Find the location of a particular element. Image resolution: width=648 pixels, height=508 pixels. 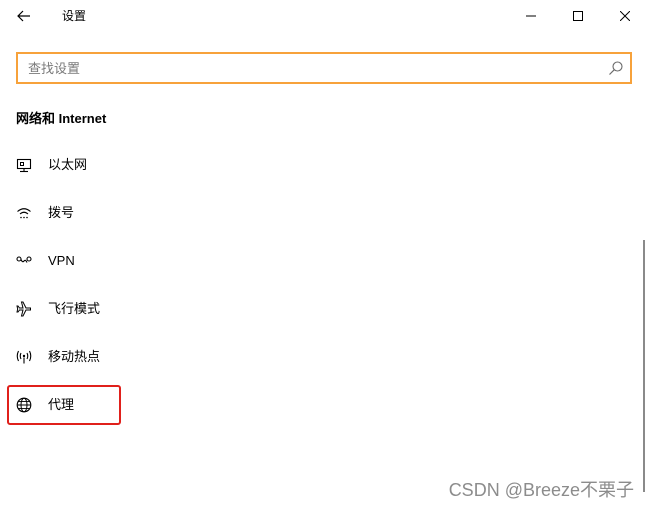

hotspot-icon is located at coordinates (24, 357).